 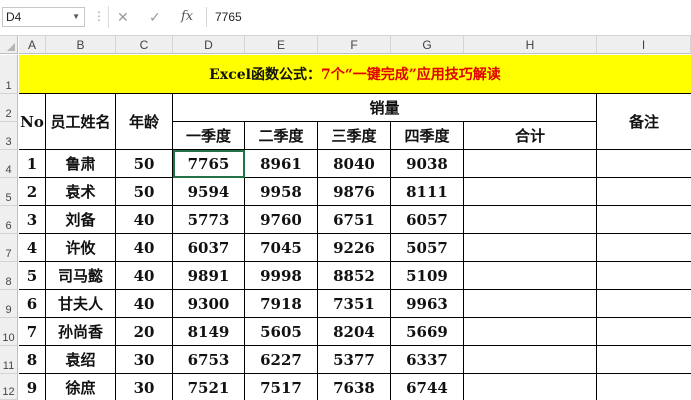 I want to click on cell-q2: 9998, so click(x=281, y=276).